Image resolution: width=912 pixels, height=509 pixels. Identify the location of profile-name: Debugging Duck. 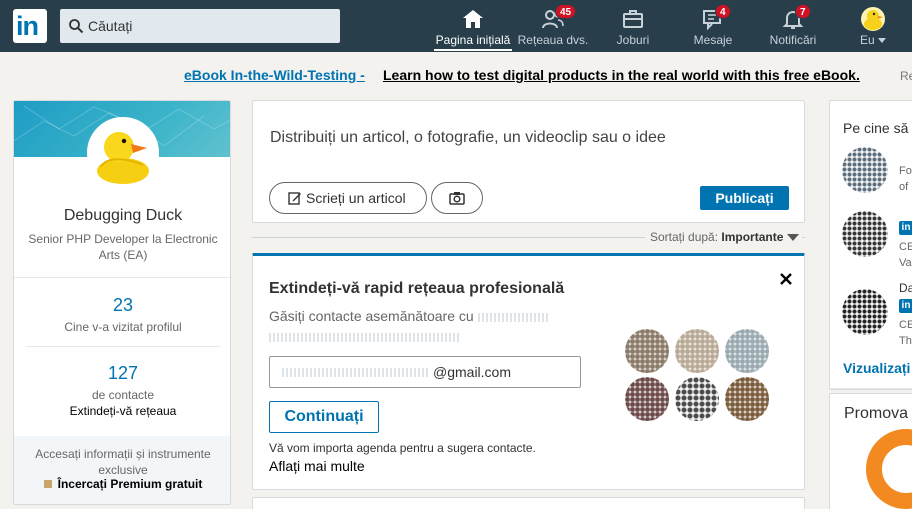
(122, 216).